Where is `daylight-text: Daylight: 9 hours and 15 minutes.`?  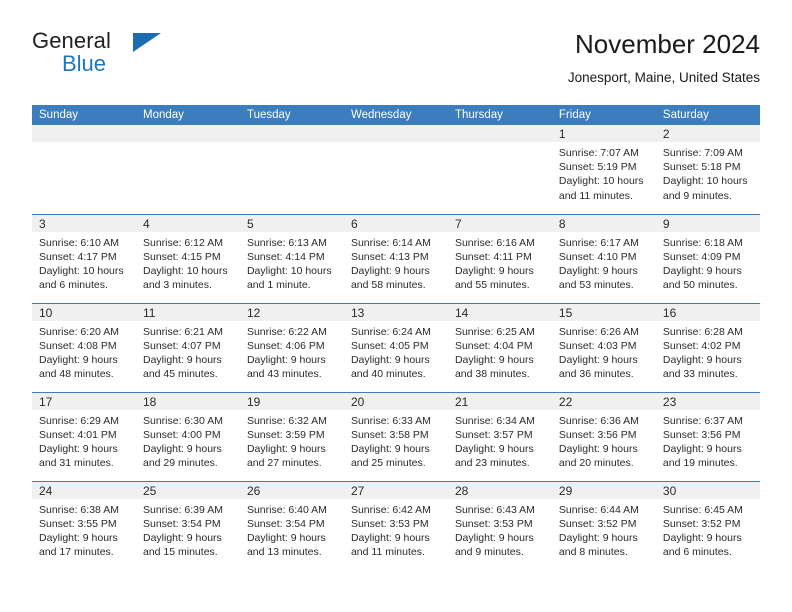 daylight-text: Daylight: 9 hours and 15 minutes. is located at coordinates (182, 545).